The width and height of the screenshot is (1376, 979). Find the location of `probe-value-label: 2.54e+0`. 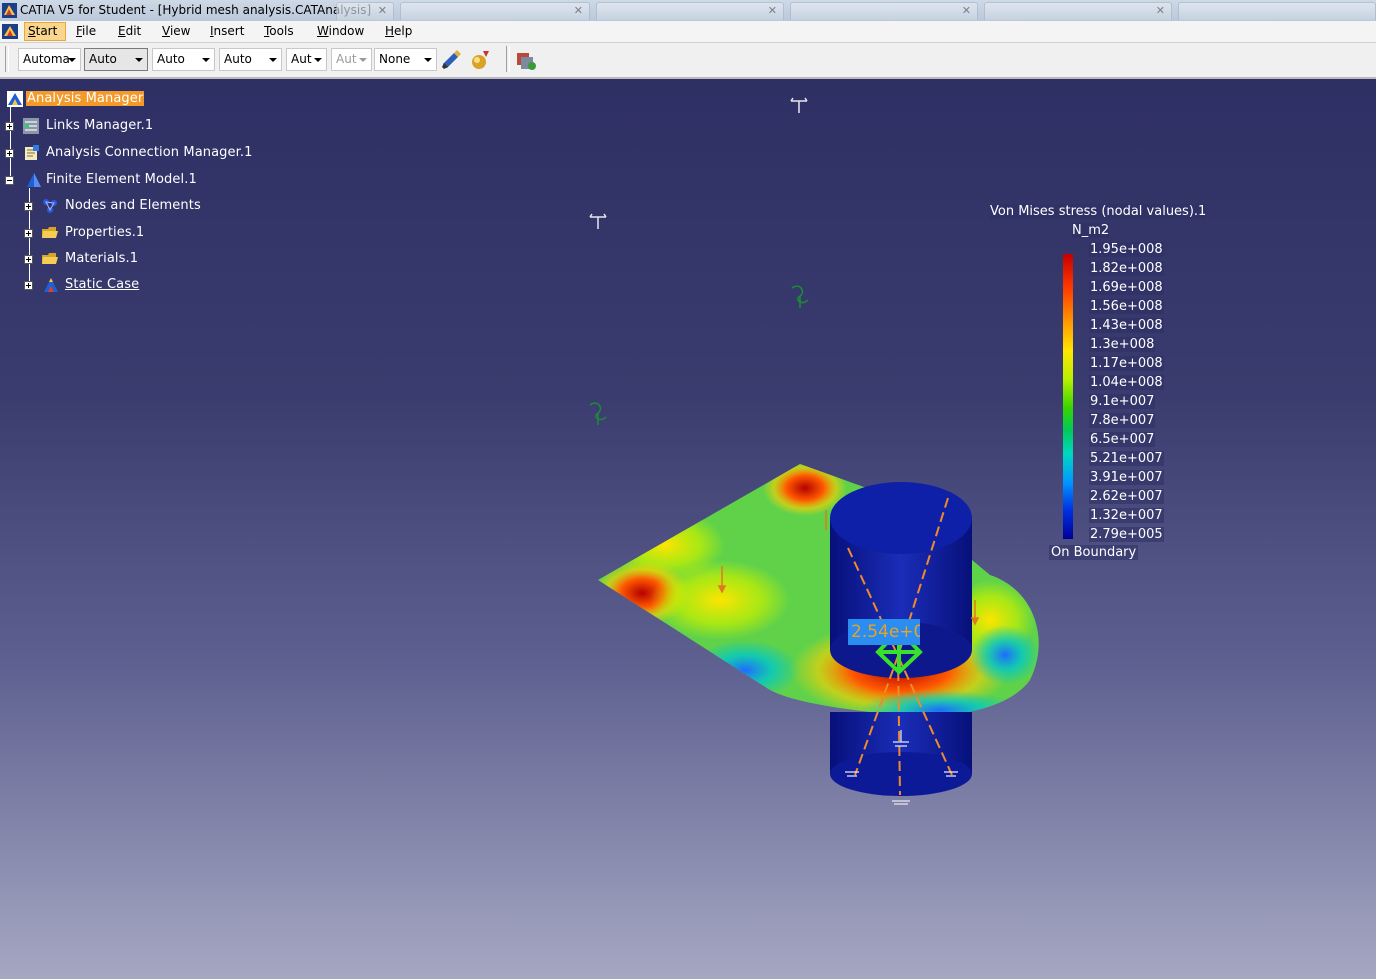

probe-value-label: 2.54e+0 is located at coordinates (884, 632).